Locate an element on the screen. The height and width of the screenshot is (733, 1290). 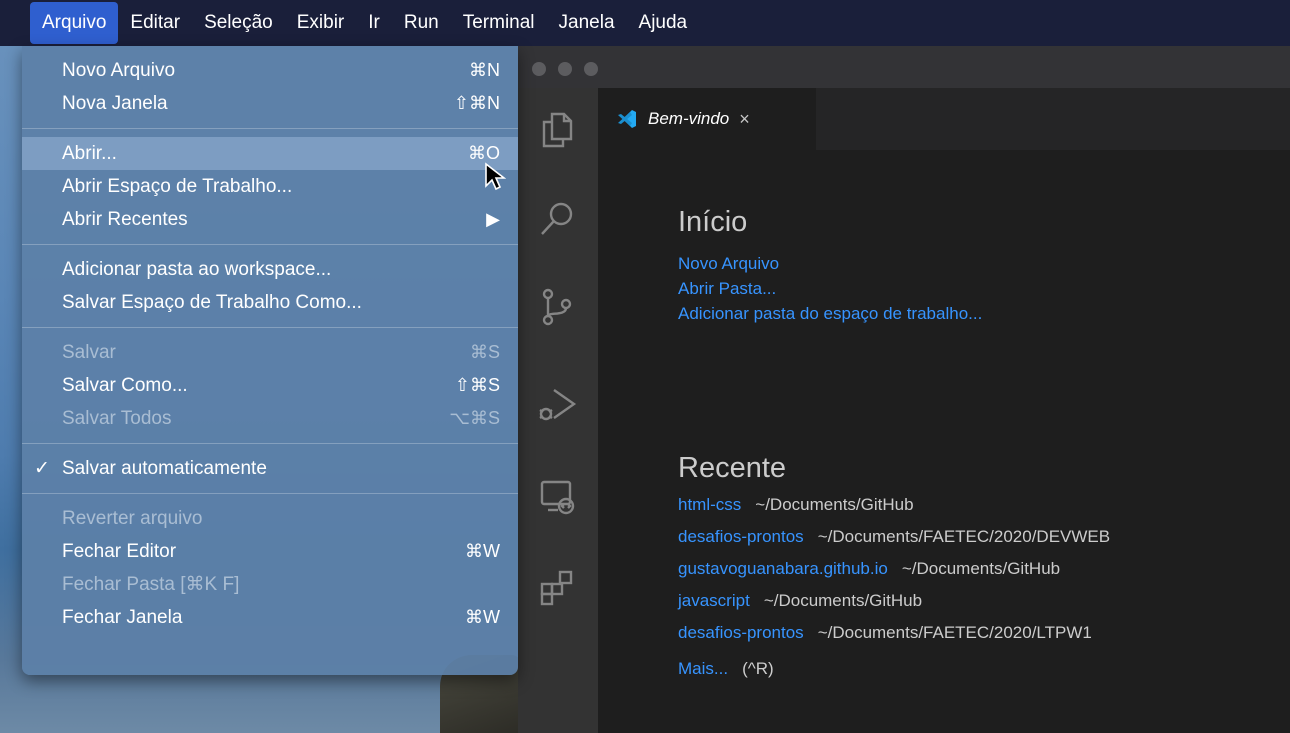
menu-editar: Editar is located at coordinates (155, 23).